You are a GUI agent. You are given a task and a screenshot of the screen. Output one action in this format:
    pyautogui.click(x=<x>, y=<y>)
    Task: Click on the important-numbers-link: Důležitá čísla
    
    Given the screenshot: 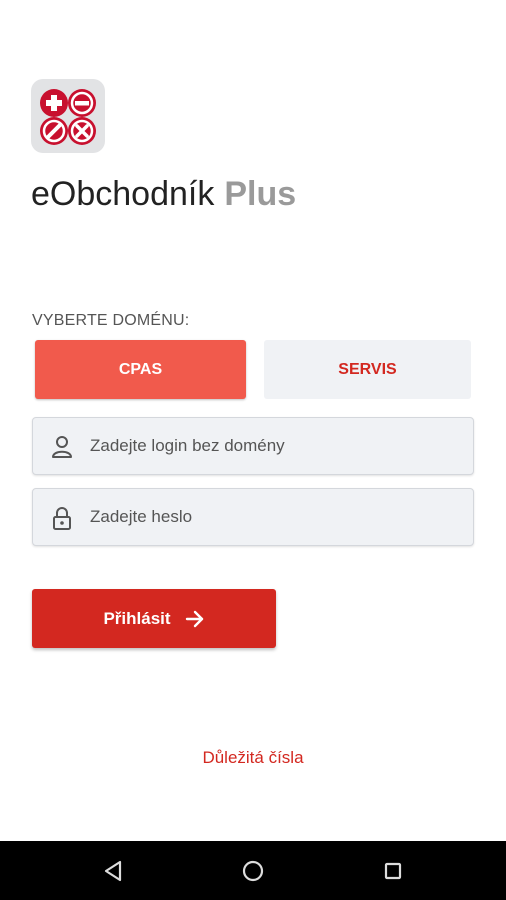 What is the action you would take?
    pyautogui.click(x=253, y=758)
    